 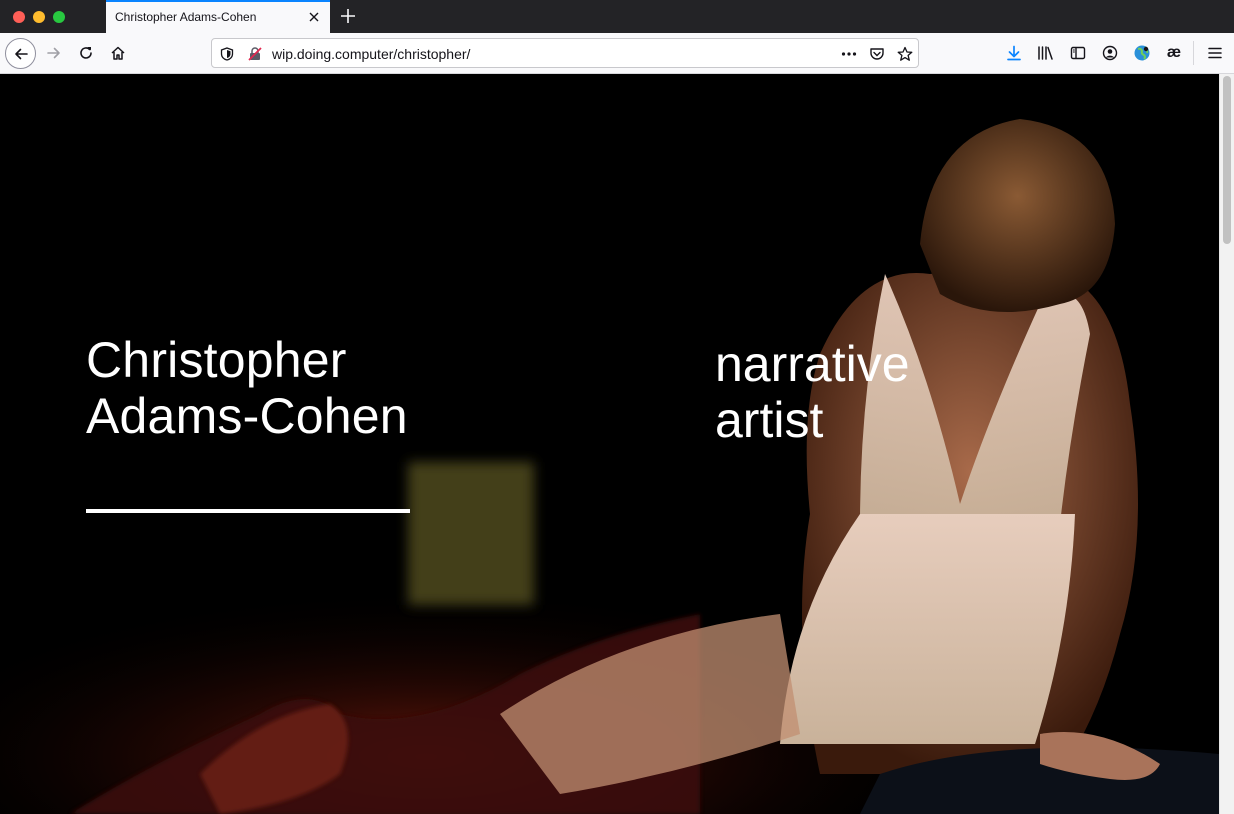 I want to click on page-title: Christopher Adams-Cohen, so click(x=247, y=388).